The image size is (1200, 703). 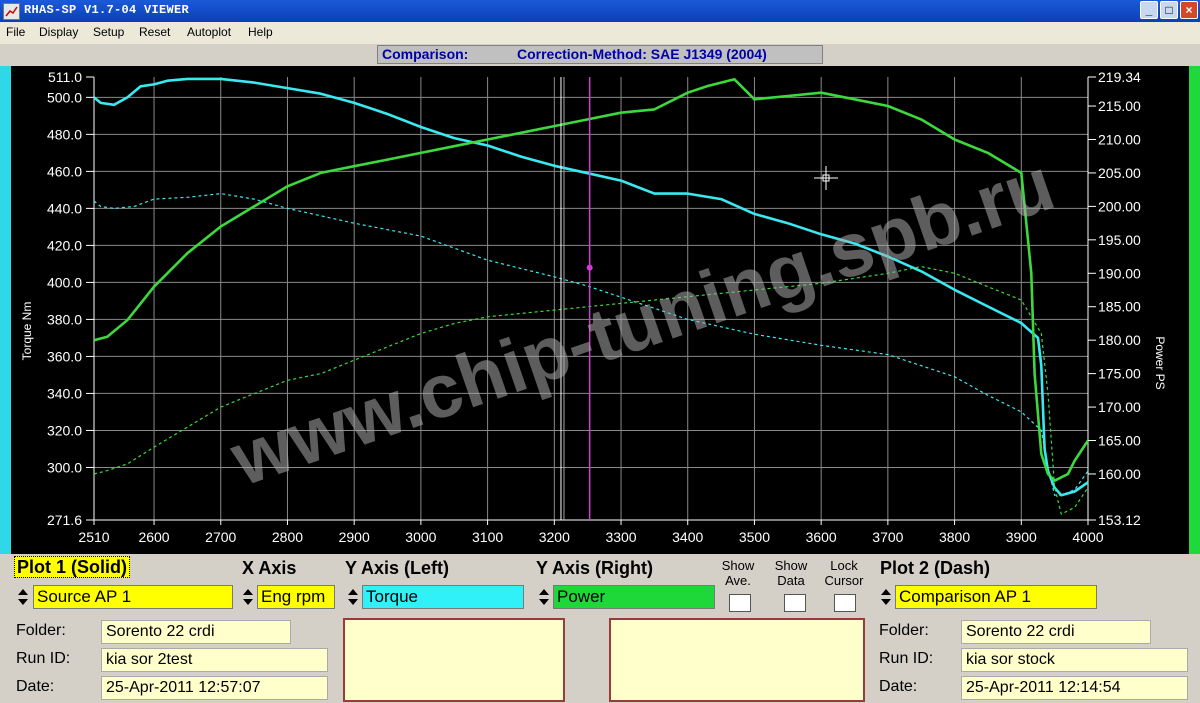 I want to click on plot1-date-label: Date:, so click(x=35, y=686).